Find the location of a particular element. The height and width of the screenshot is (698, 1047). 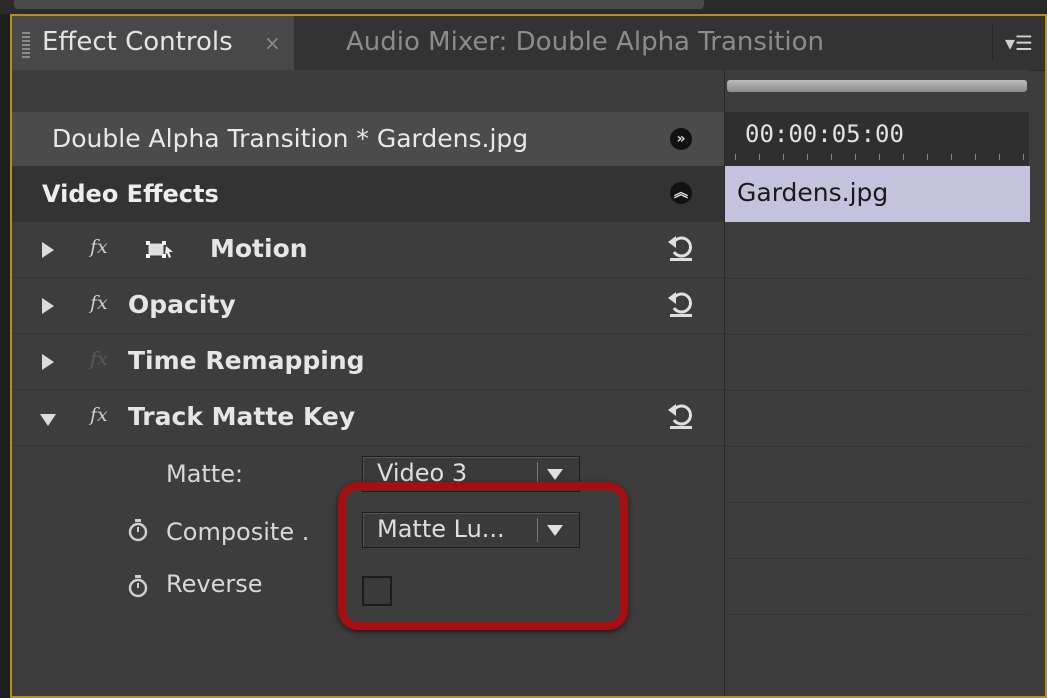

top-scrollbar is located at coordinates (359, 4).